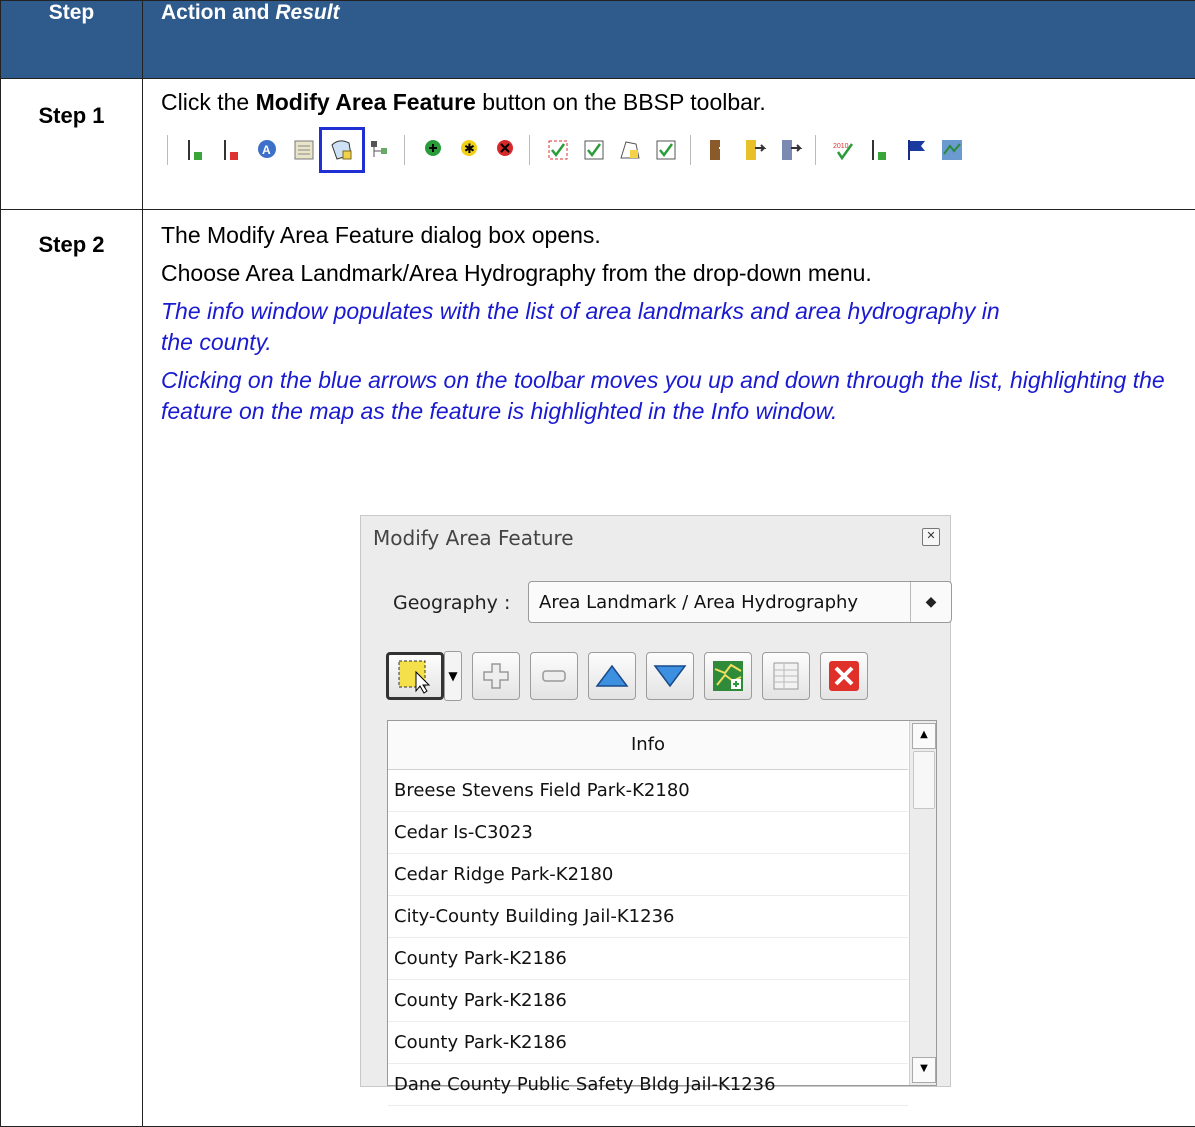  Describe the element at coordinates (952, 150) in the screenshot. I see `map-icon` at that location.